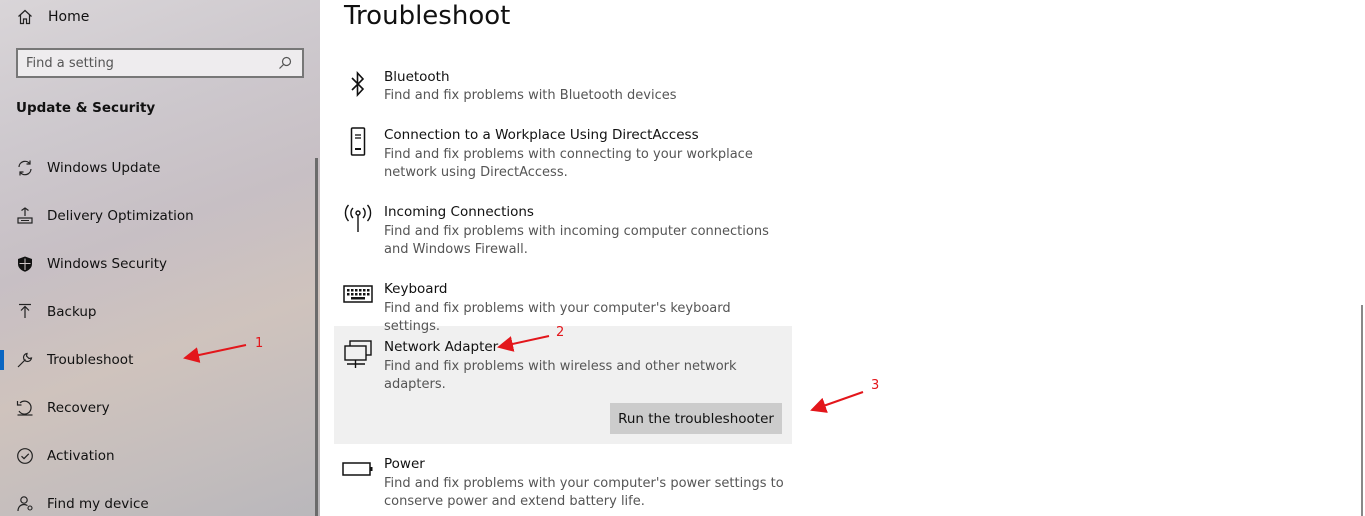  What do you see at coordinates (90, 360) in the screenshot?
I see `sidebar-item-label: Troubleshoot` at bounding box center [90, 360].